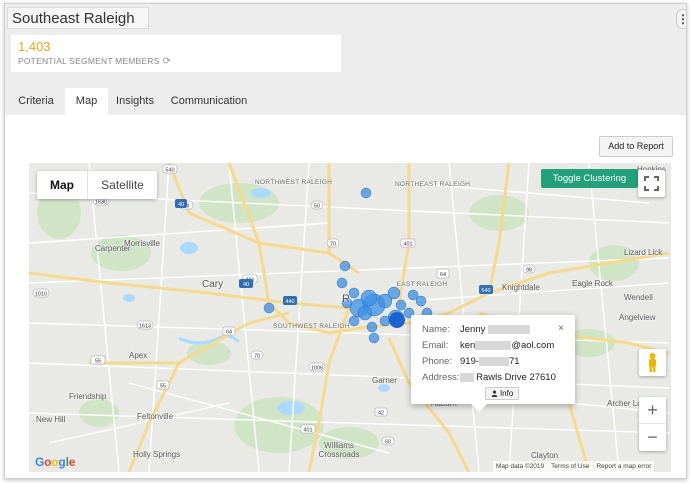 The width and height of the screenshot is (690, 484). Describe the element at coordinates (101, 203) in the screenshot. I see `svg-text: 1630` at that location.